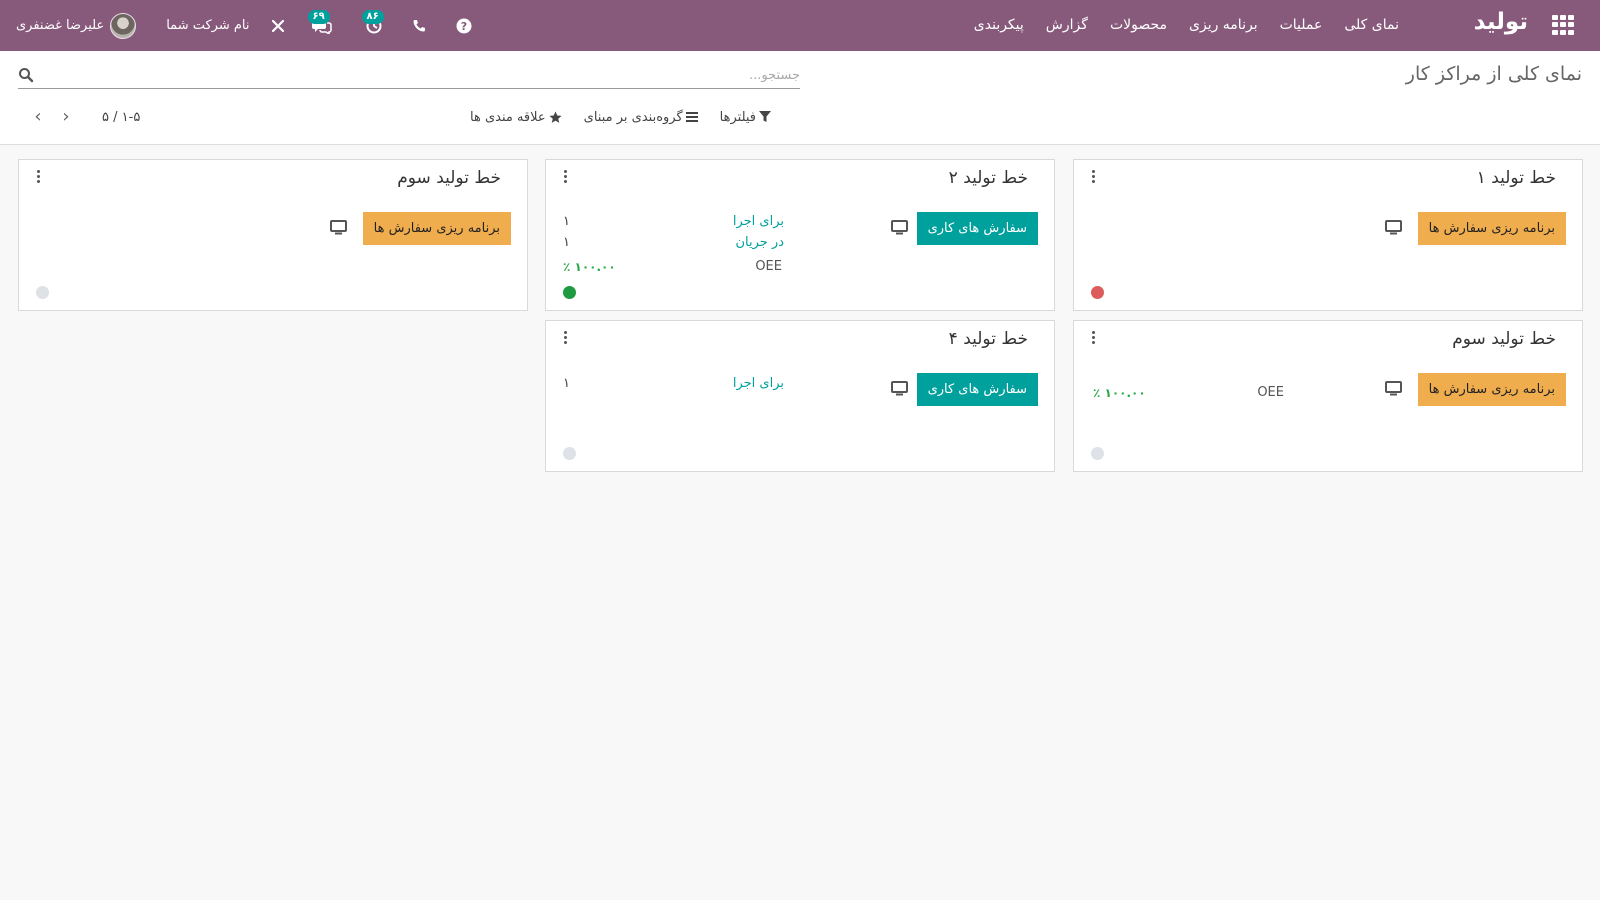 The image size is (1600, 900). I want to click on debug-tools-icon, so click(278, 26).